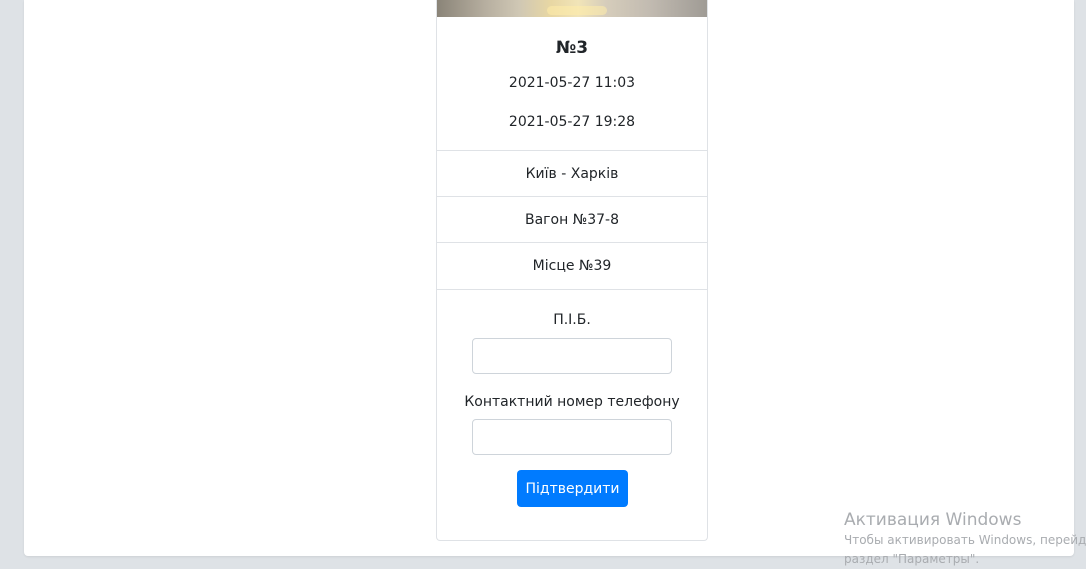 This screenshot has height=569, width=1086. Describe the element at coordinates (572, 83) in the screenshot. I see `departure-time: 2021-05-27 11:03` at that location.